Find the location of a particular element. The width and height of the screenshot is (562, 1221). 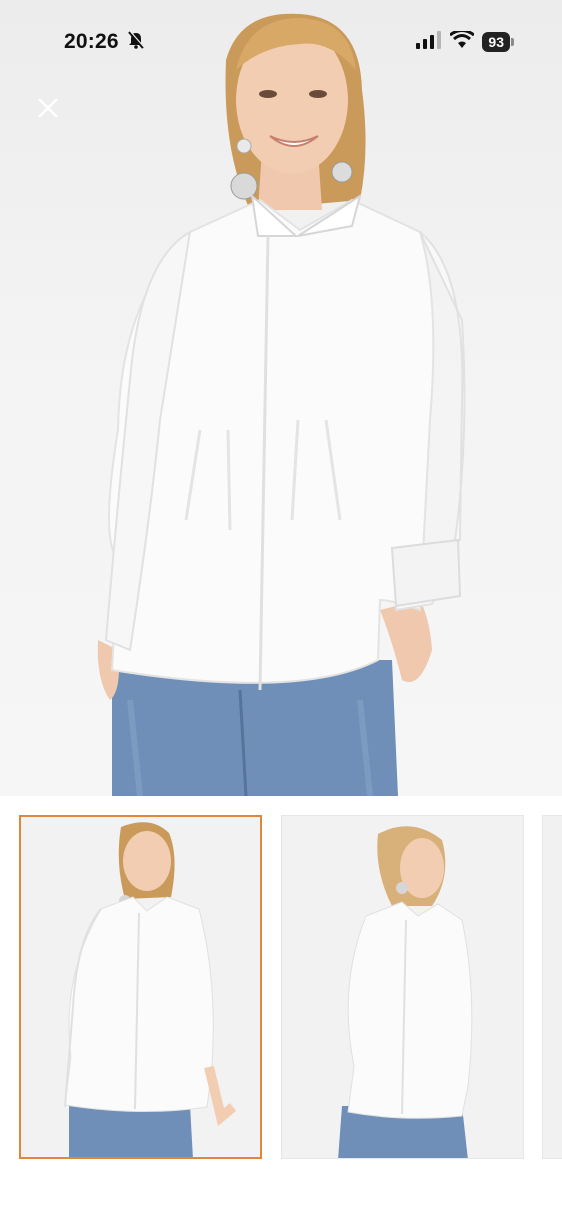

status-time: 20:26 is located at coordinates (91, 41).